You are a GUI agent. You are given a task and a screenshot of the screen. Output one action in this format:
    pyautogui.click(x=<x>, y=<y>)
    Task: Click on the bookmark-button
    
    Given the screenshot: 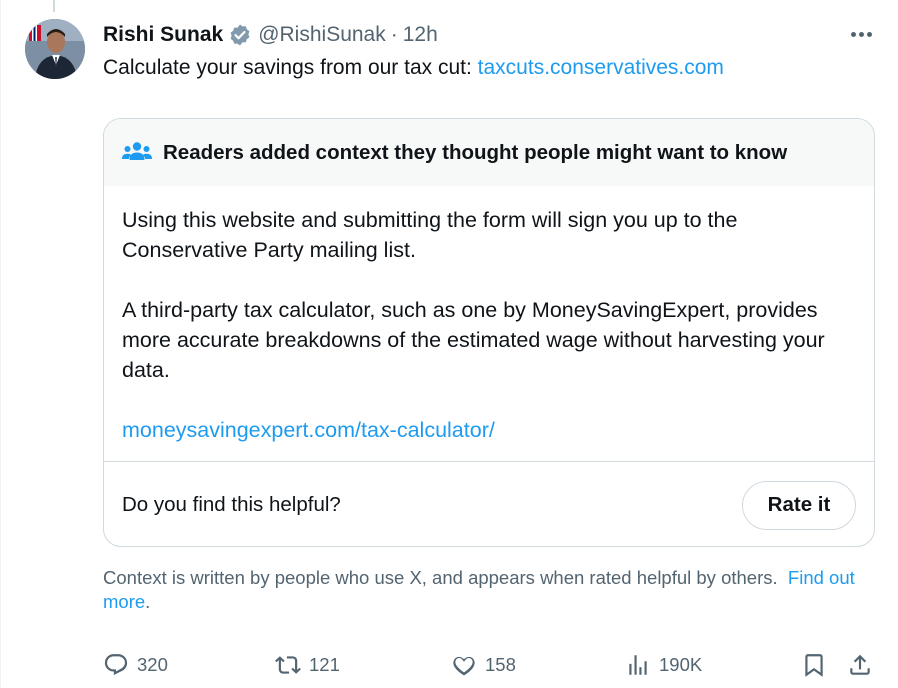 What is the action you would take?
    pyautogui.click(x=814, y=665)
    